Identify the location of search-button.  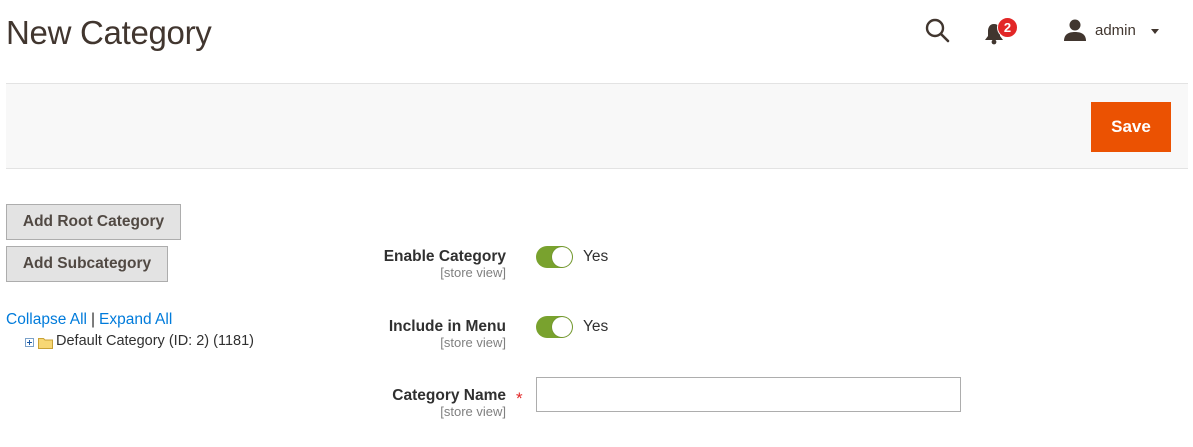
(938, 31).